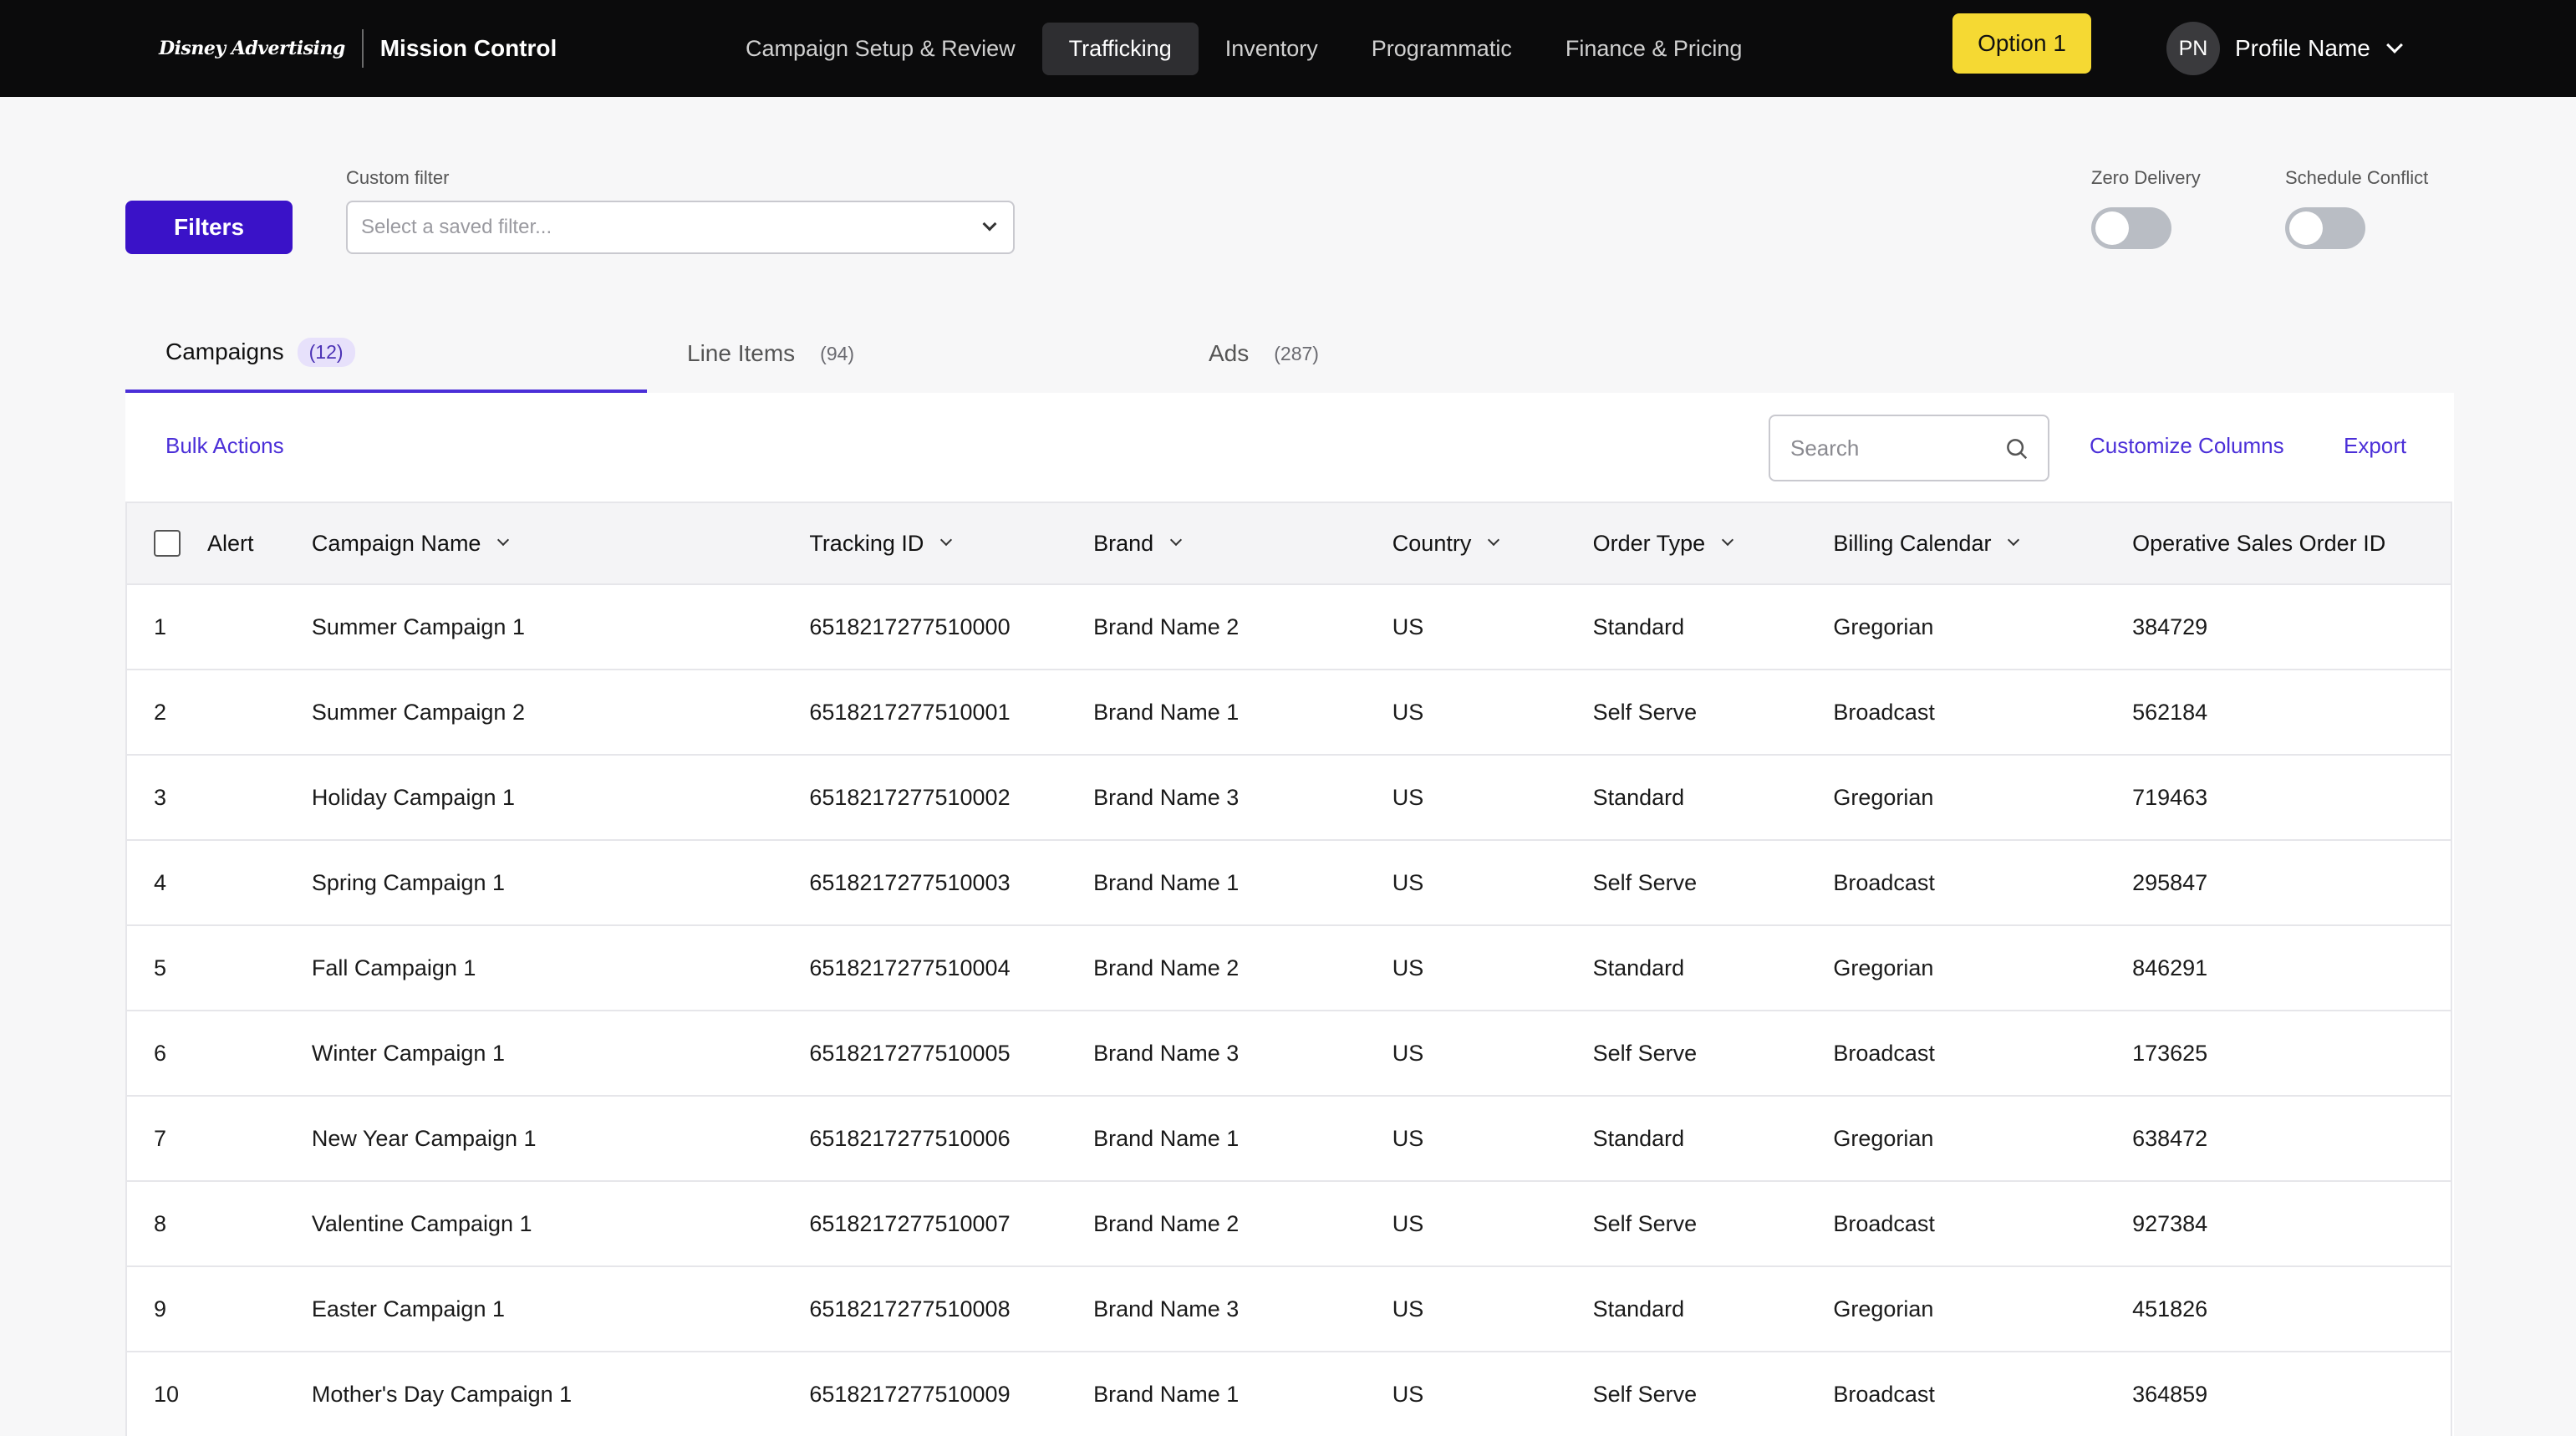  What do you see at coordinates (951, 713) in the screenshot?
I see `cell-tracking-id: 6518217277510001` at bounding box center [951, 713].